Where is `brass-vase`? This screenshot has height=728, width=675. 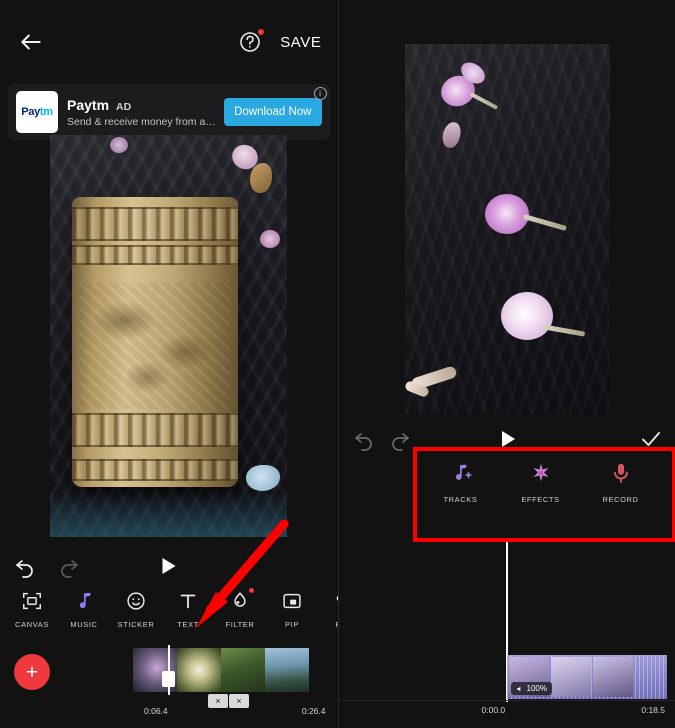 brass-vase is located at coordinates (155, 342).